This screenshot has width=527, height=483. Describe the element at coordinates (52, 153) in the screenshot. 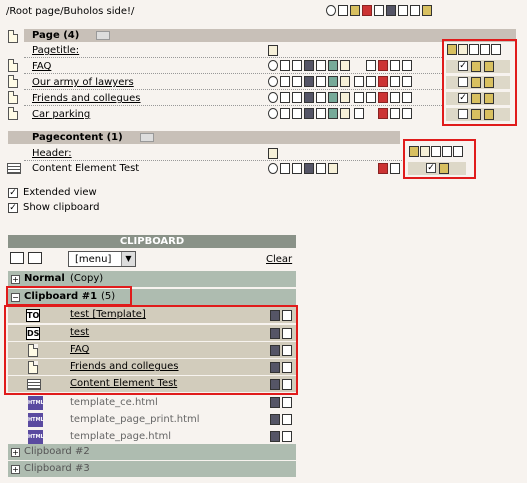

I see `header-column-link: Header:` at that location.